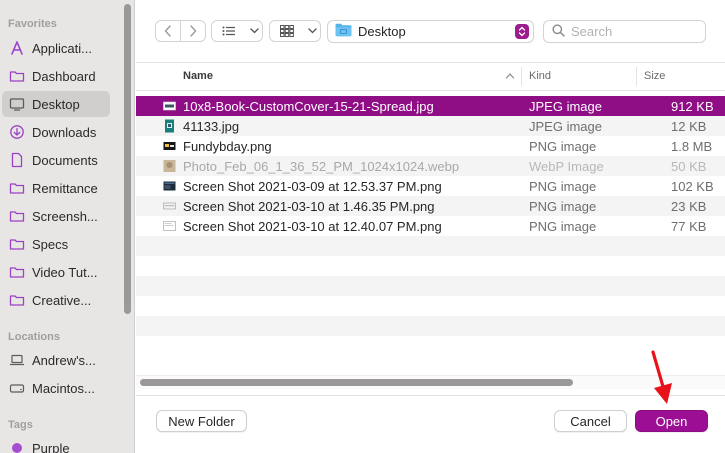 The width and height of the screenshot is (725, 453). Describe the element at coordinates (51, 446) in the screenshot. I see `sidebar-item-label: Purple` at that location.